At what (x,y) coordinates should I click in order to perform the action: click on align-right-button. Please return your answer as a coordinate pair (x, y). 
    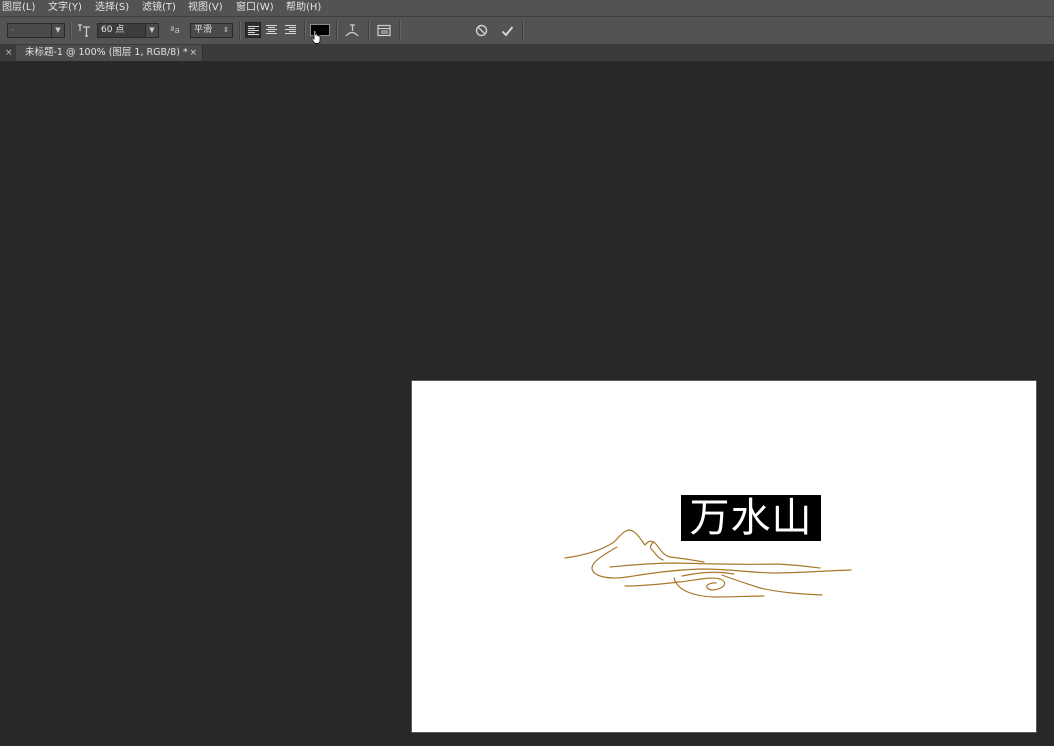
    Looking at the image, I should click on (291, 30).